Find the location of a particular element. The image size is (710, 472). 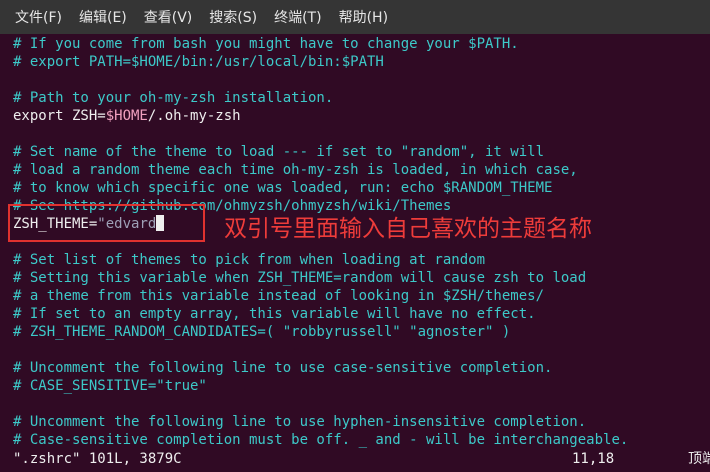

export-keyword: export ZSH= is located at coordinates (59, 116).